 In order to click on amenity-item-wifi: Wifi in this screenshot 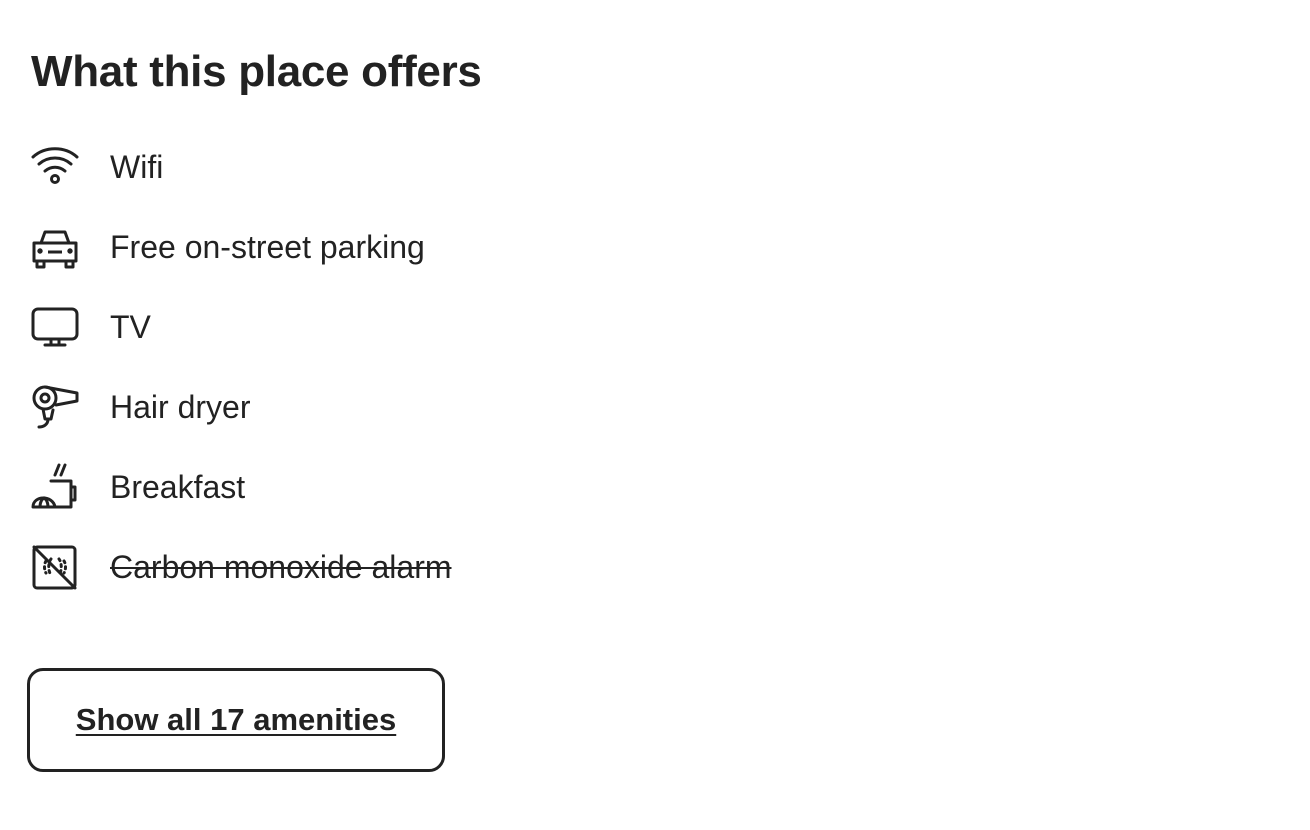, I will do `click(381, 167)`.